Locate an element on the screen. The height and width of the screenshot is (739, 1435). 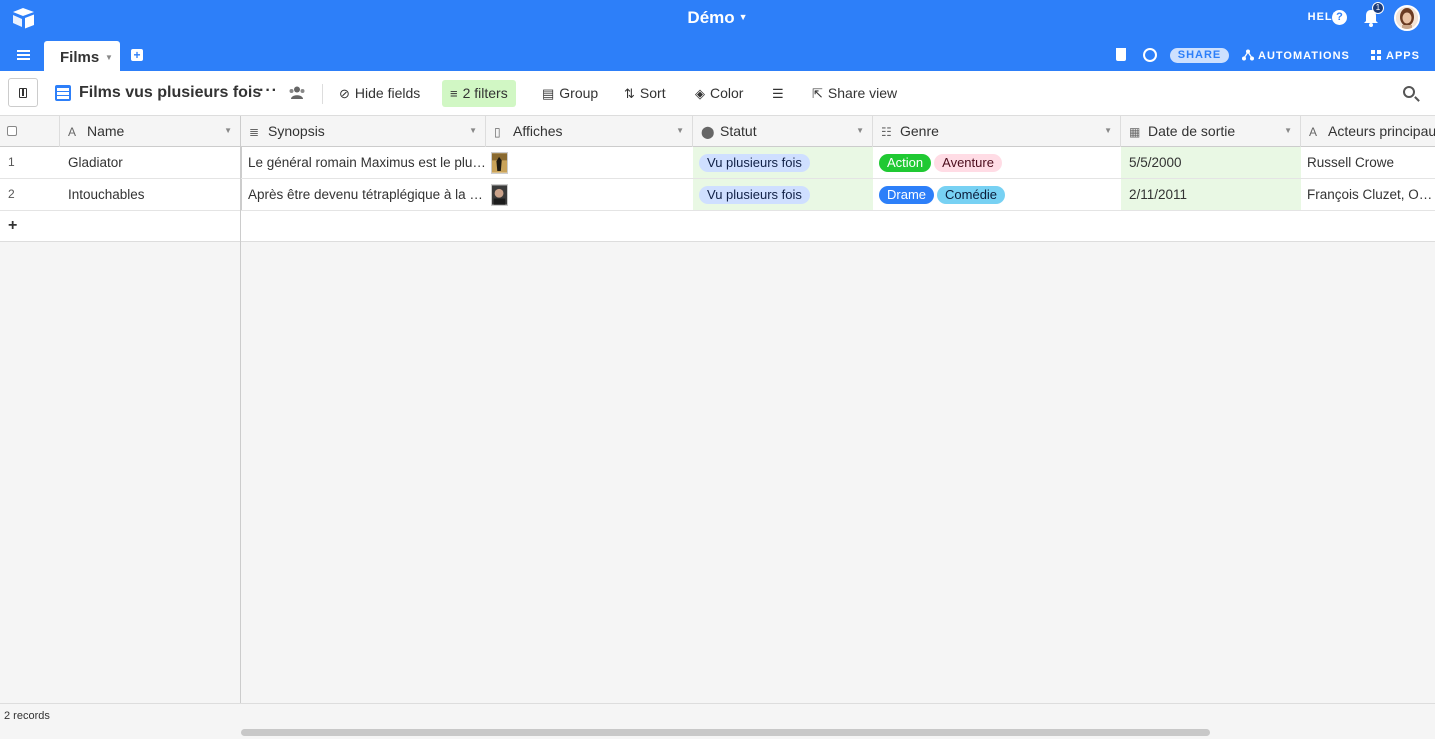
genre-tag: Aventure is located at coordinates (968, 163).